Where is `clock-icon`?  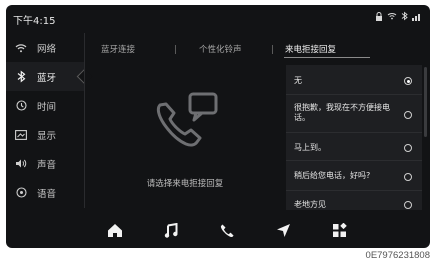 clock-icon is located at coordinates (21, 106).